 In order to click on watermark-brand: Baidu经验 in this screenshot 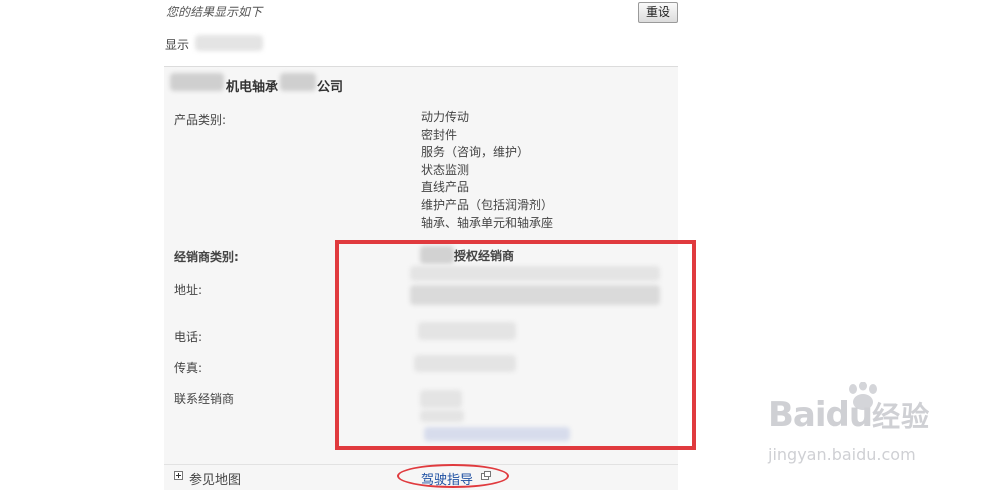, I will do `click(849, 415)`.